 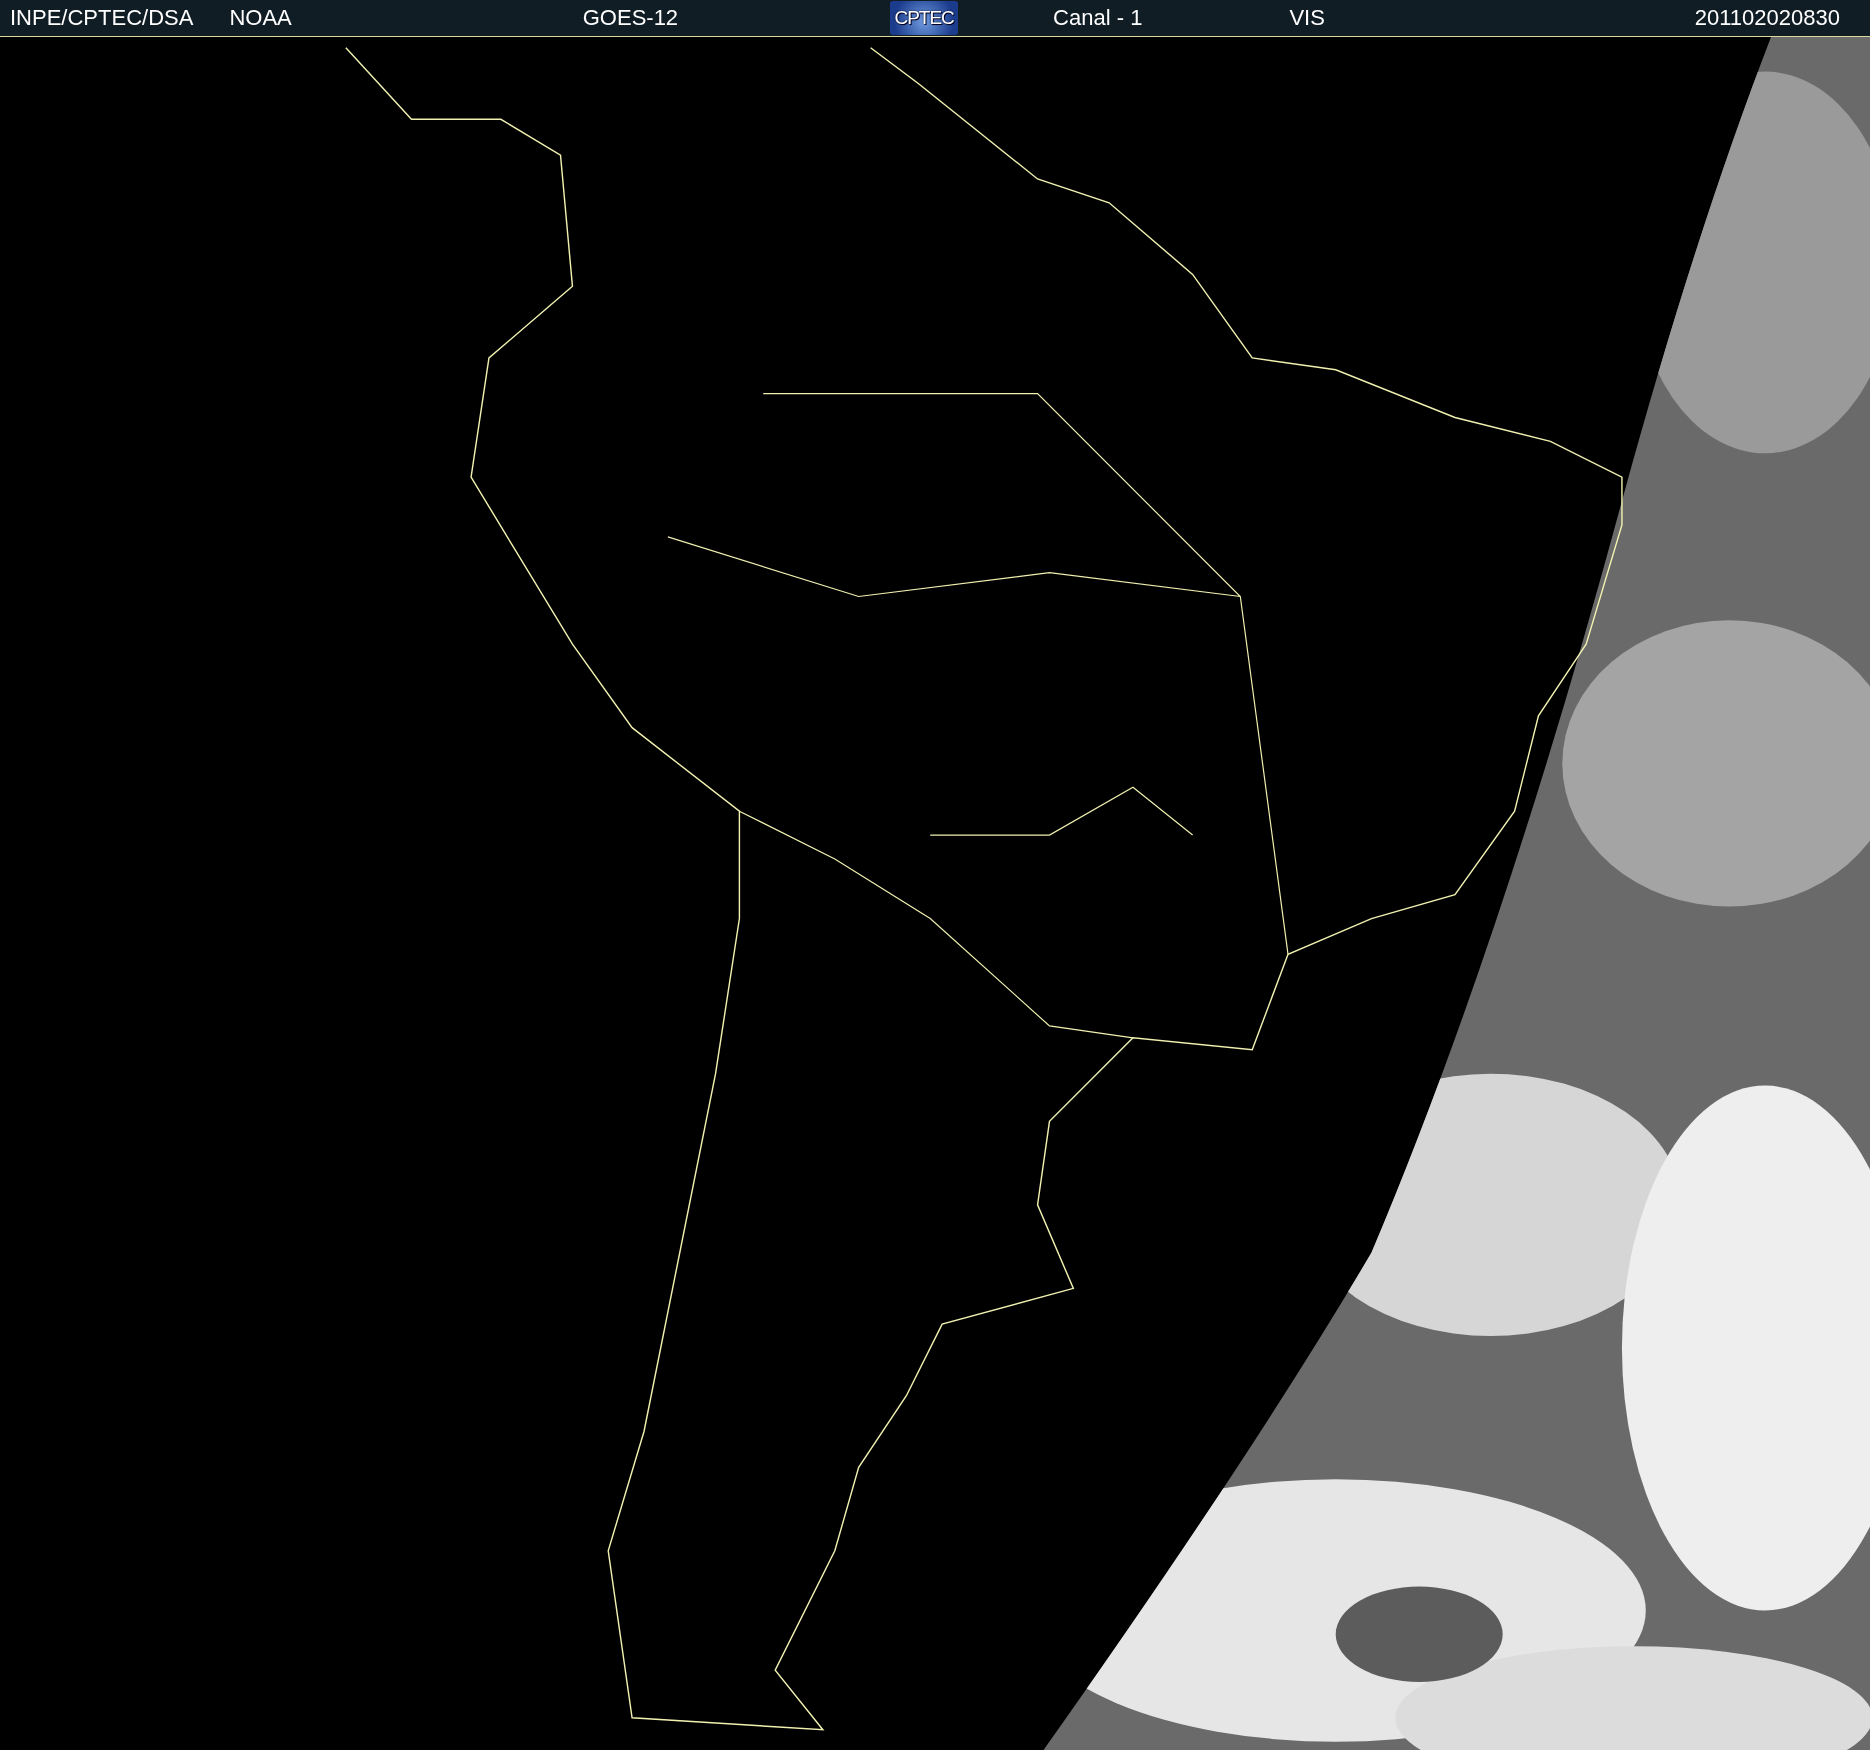 I want to click on source-label: INPE/CPTEC/DSA, so click(x=102, y=18).